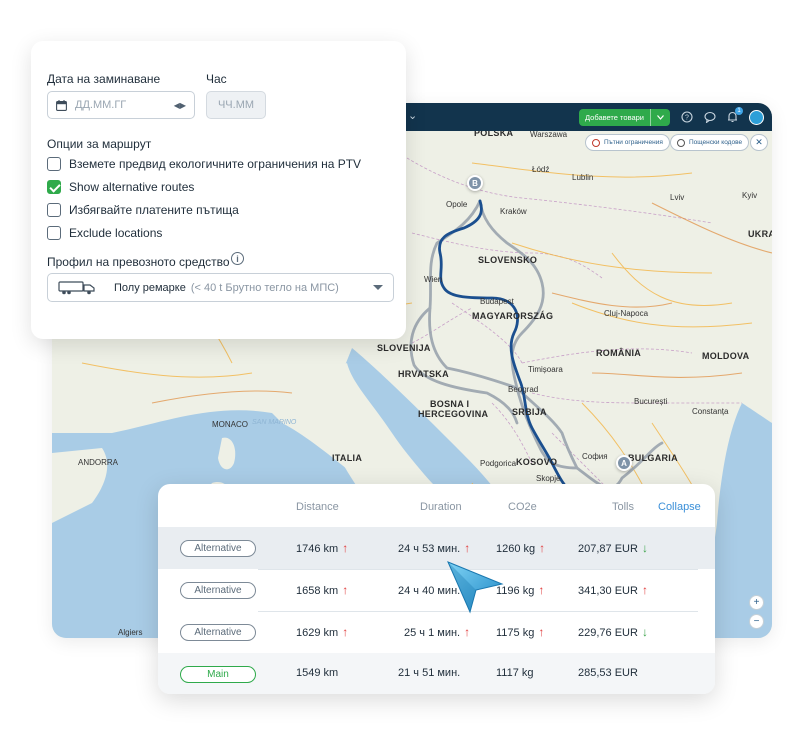 This screenshot has width=800, height=750. Describe the element at coordinates (322, 632) in the screenshot. I see `distance-cell: 1629 km ↑` at that location.